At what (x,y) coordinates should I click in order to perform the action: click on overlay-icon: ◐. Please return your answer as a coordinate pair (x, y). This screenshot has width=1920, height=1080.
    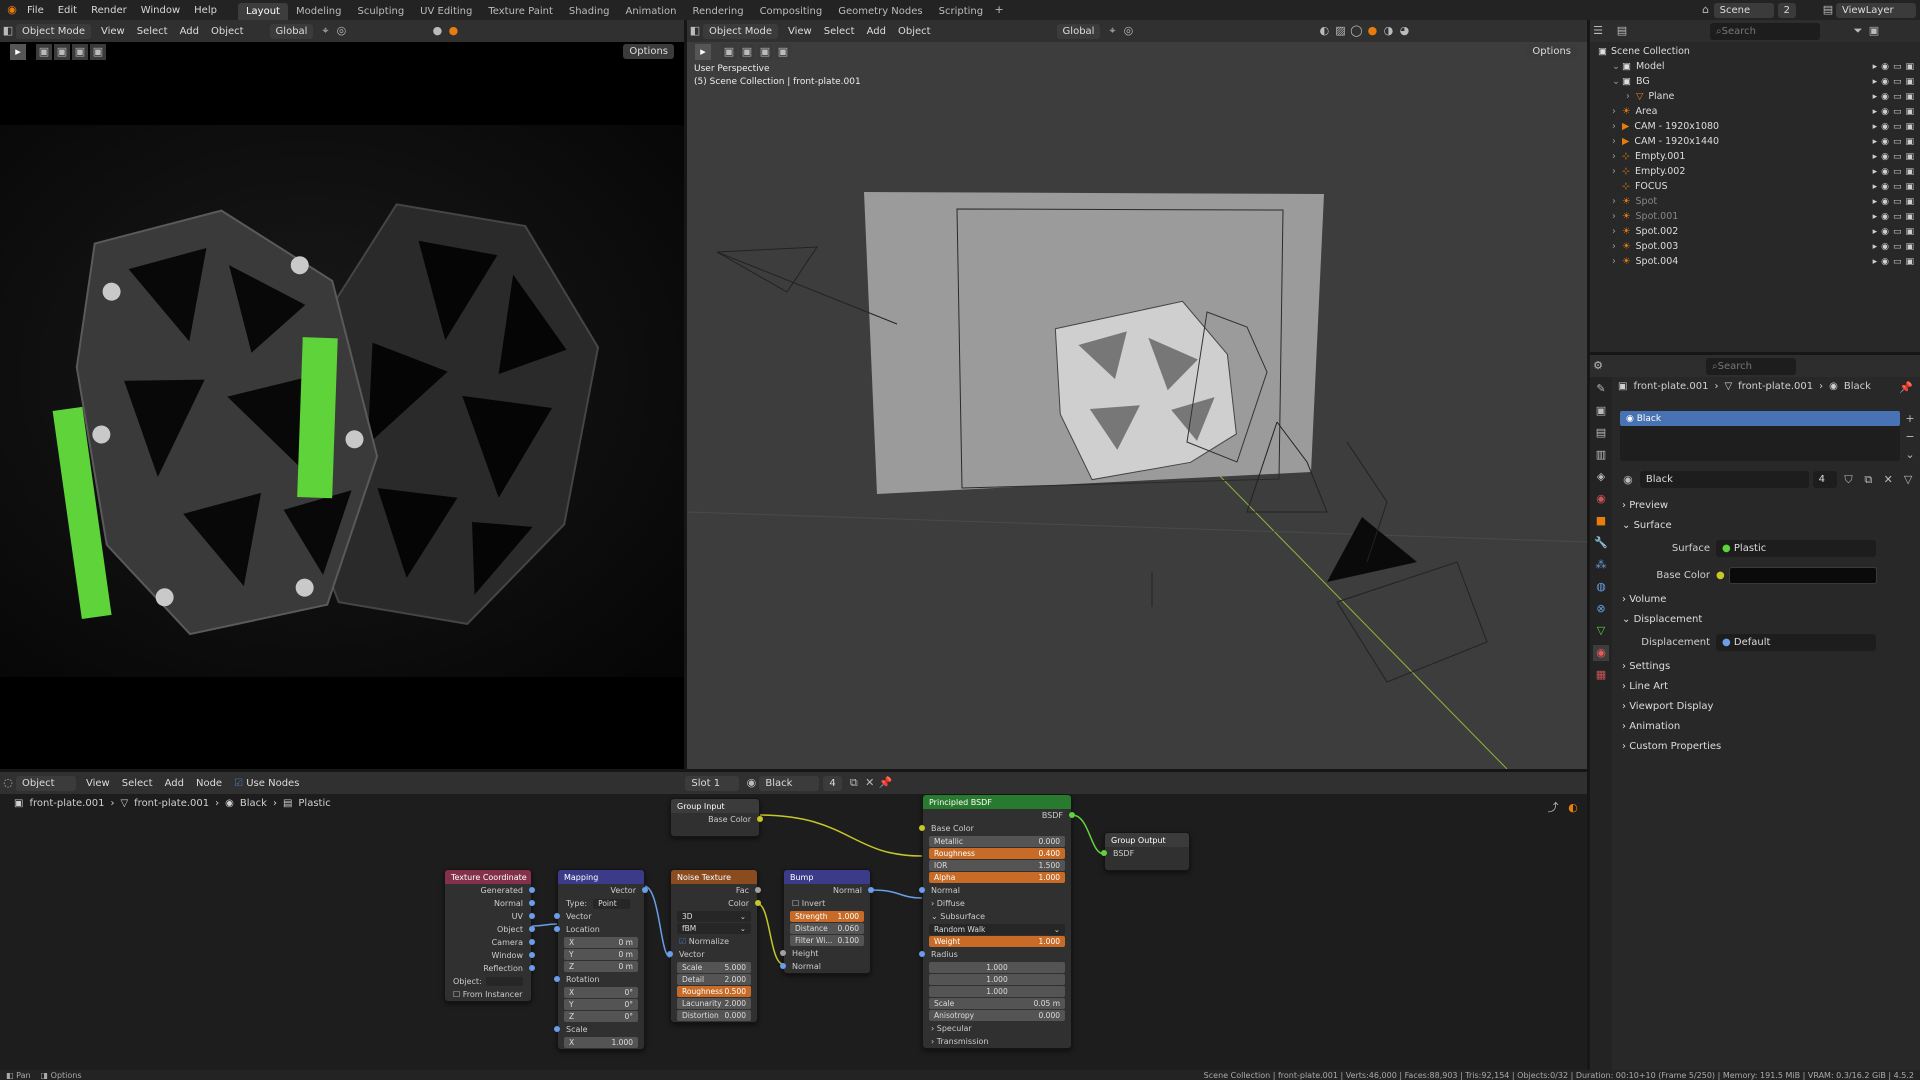
    Looking at the image, I should click on (1324, 31).